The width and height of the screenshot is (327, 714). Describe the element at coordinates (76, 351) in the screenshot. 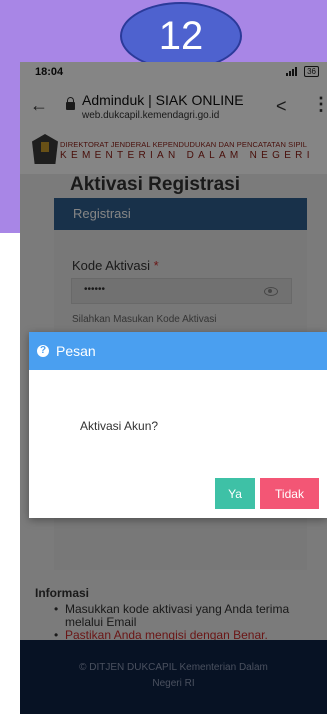

I see `dialog-title: Pesan` at that location.